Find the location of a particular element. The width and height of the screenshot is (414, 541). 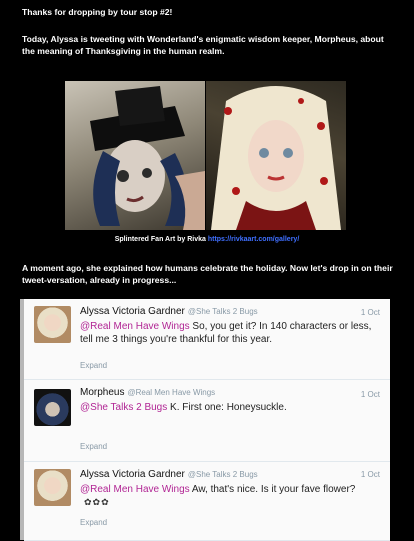

fan-art-morpheus-image is located at coordinates (135, 155).